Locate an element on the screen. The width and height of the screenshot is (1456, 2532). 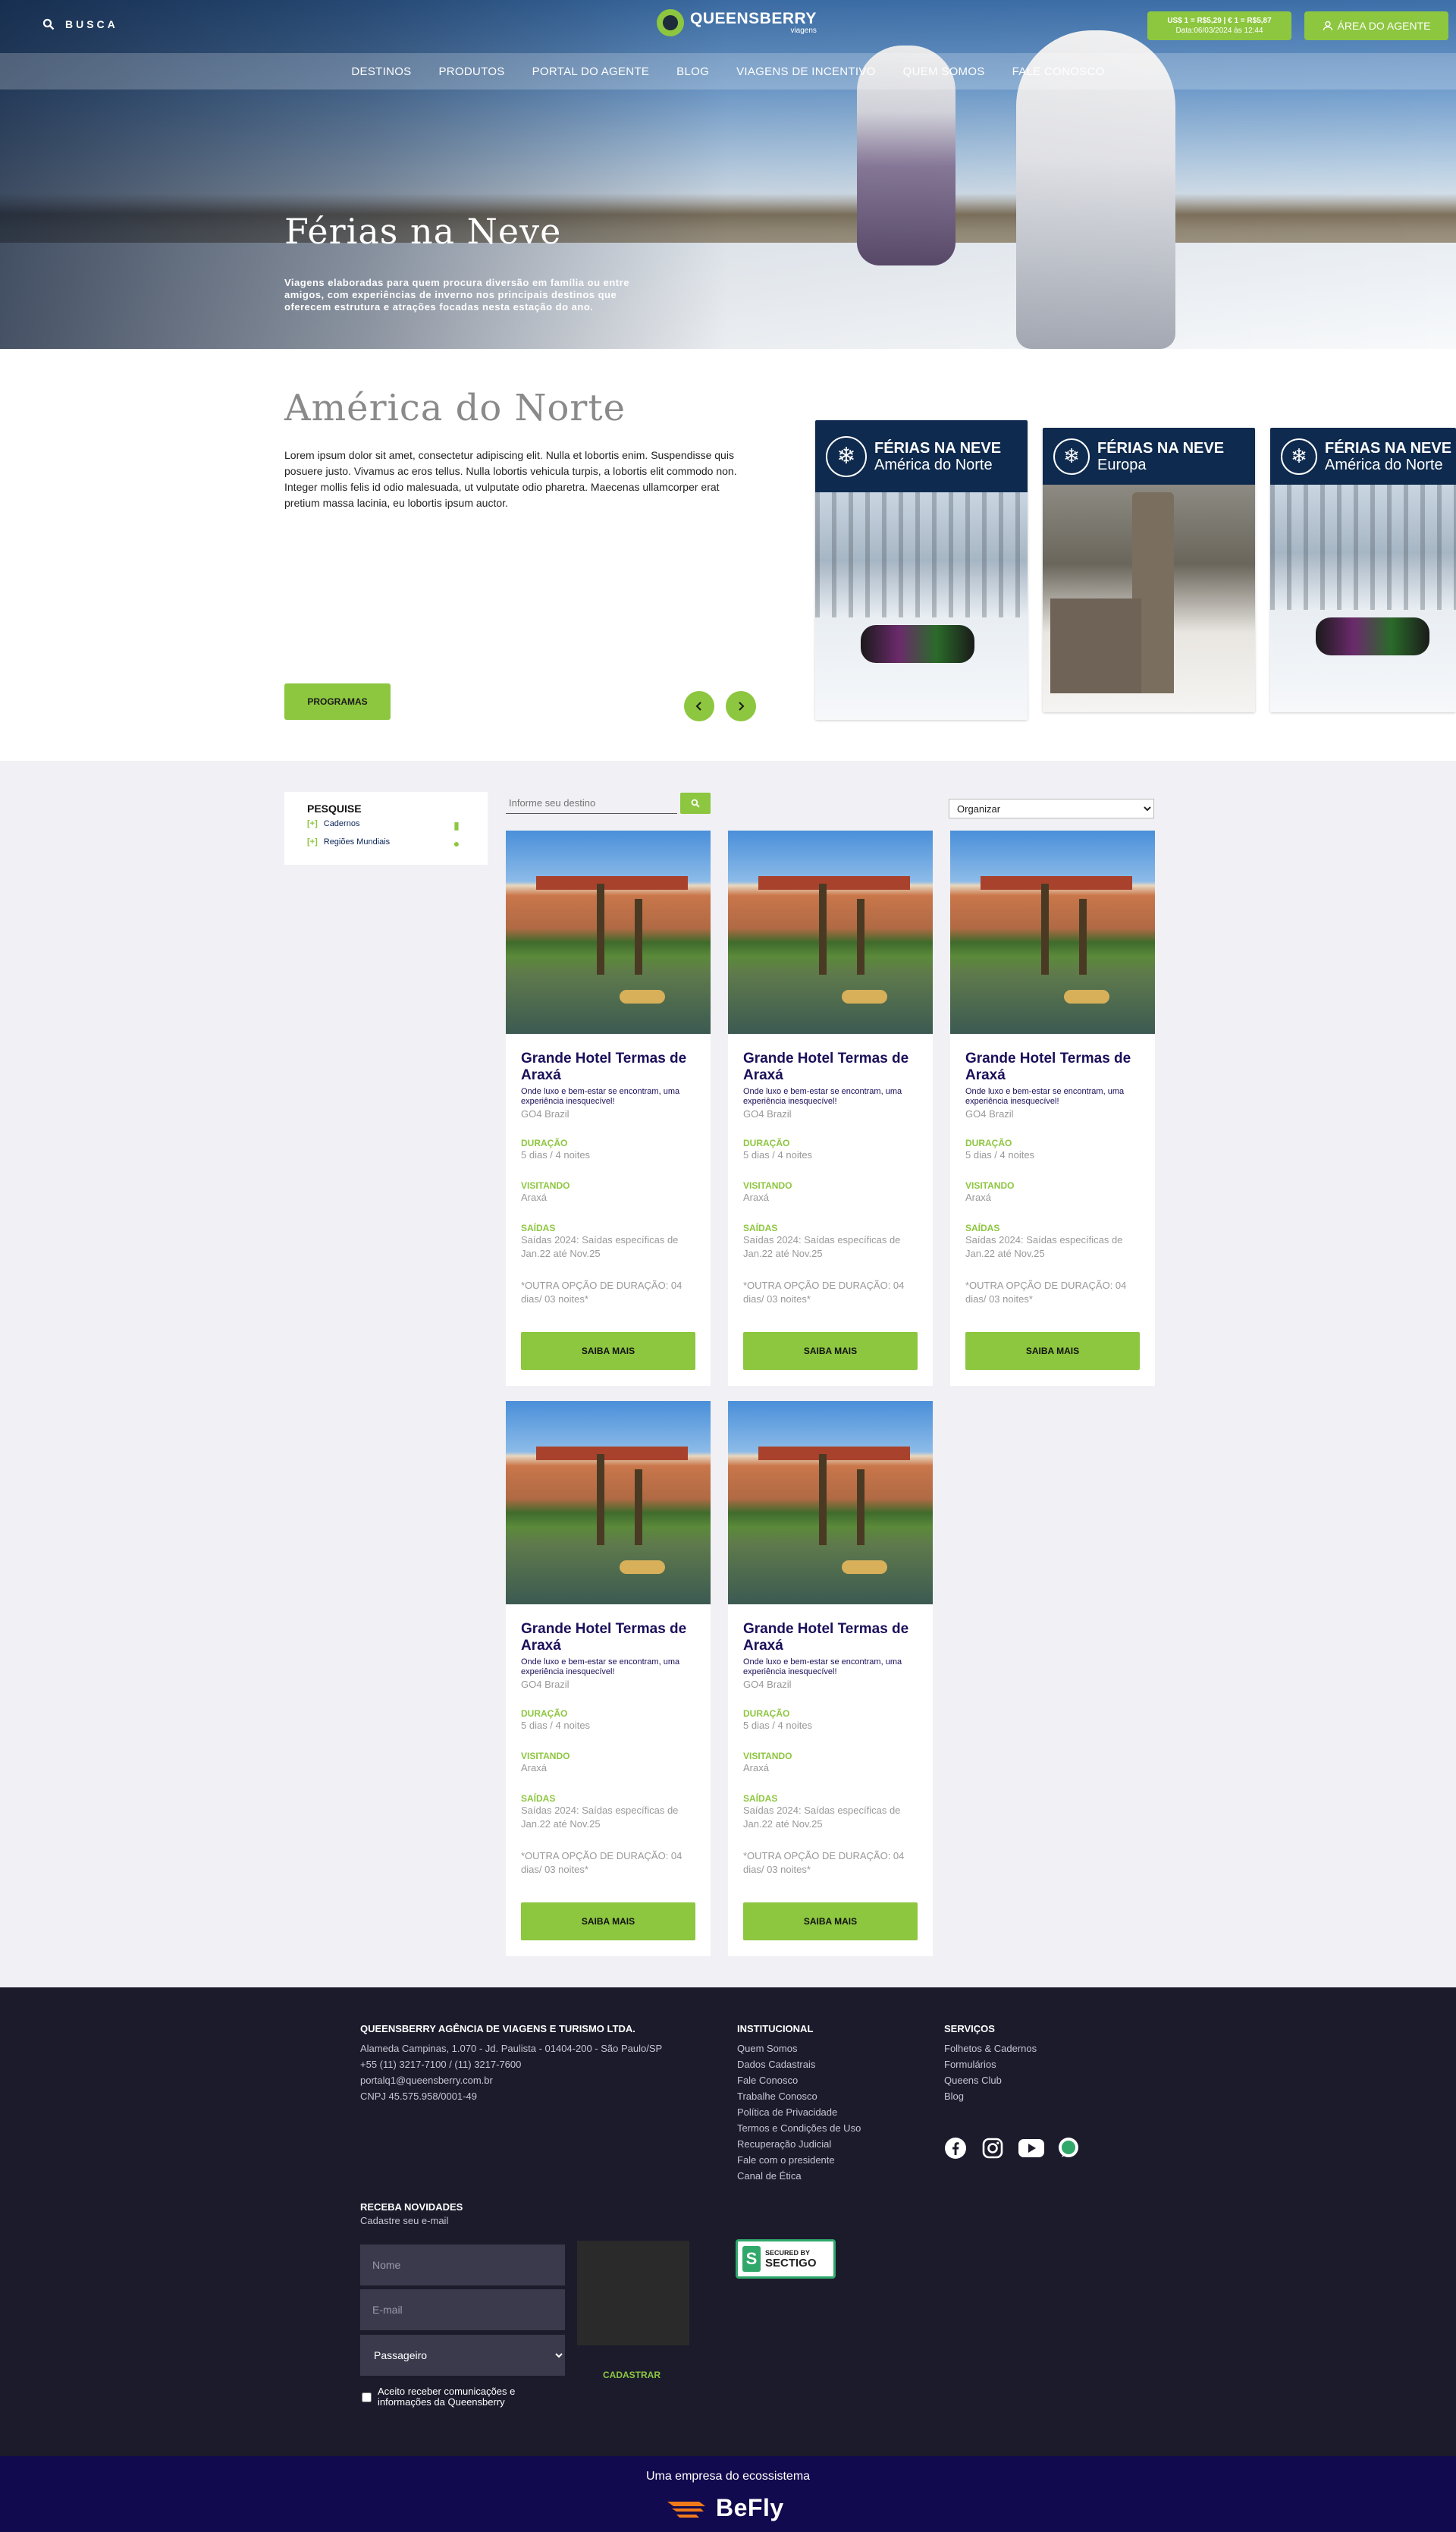
agent-area-button: ÁREA DO AGENTE is located at coordinates (1376, 25).